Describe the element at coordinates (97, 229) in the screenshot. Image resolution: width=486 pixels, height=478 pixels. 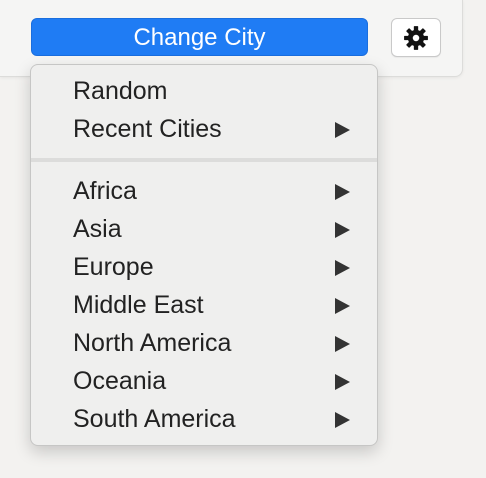
I see `menu-item-label: Asia` at that location.